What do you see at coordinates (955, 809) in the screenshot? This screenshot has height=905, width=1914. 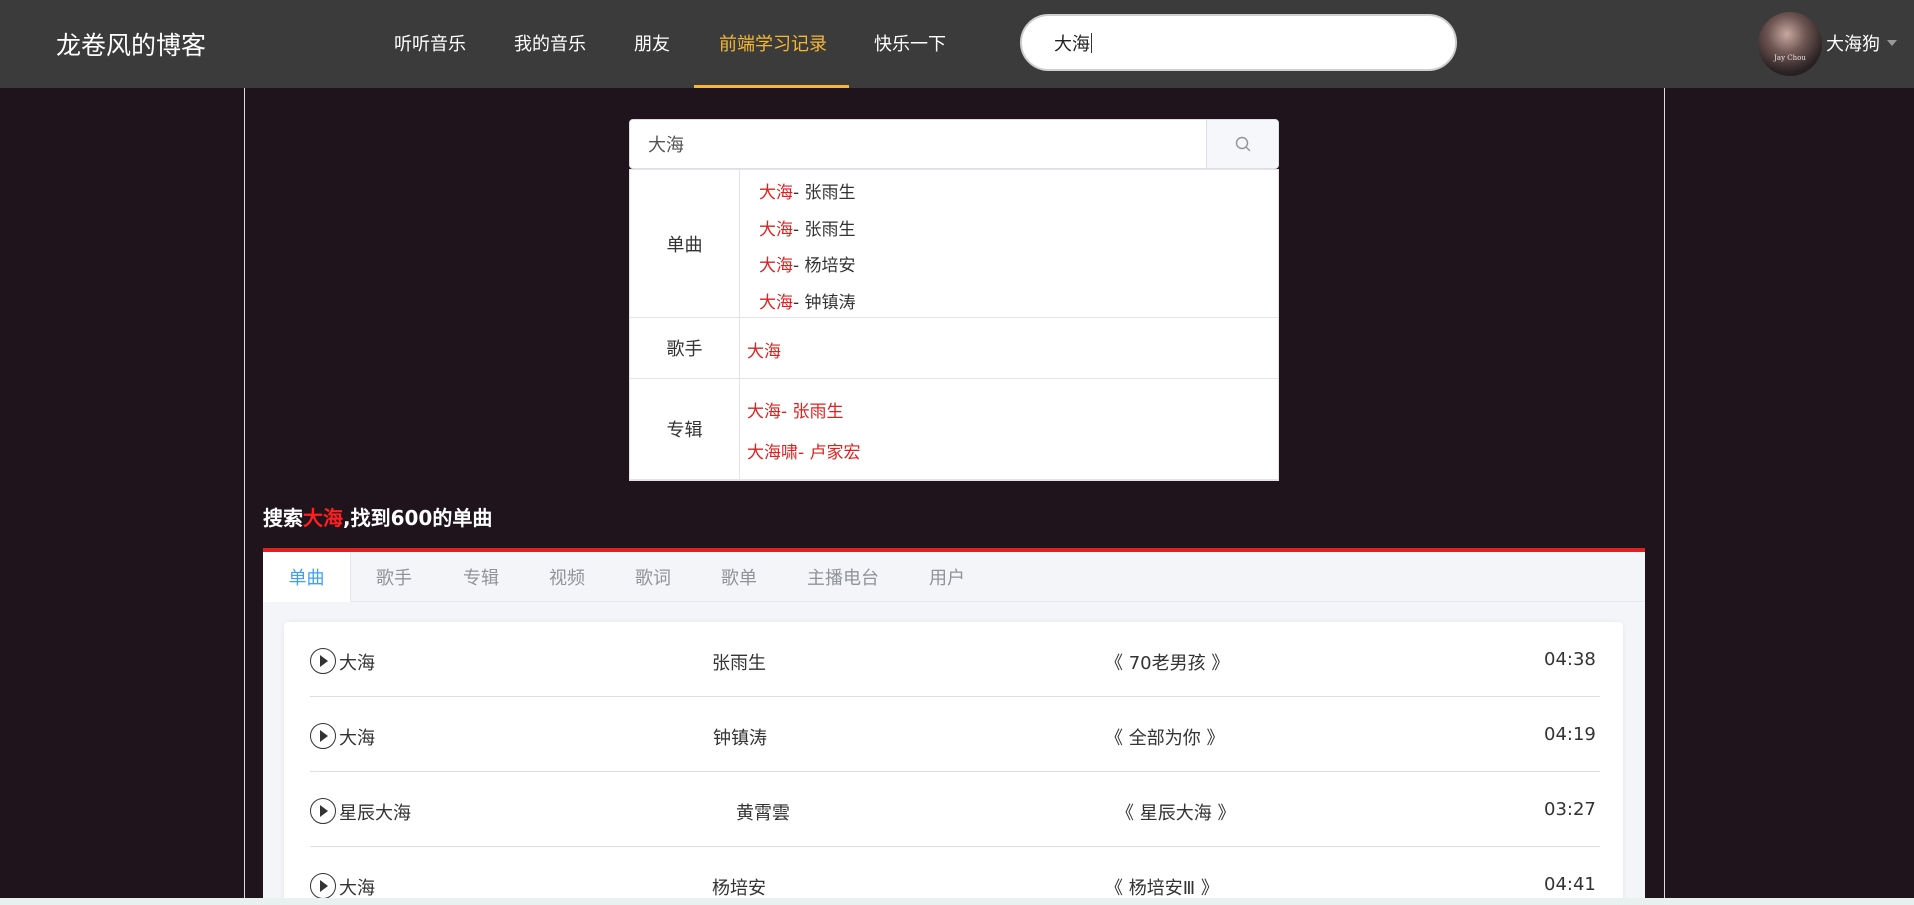 I see `song-row: 星辰大海 黄霄雲 《 星辰大海 》 03:27` at bounding box center [955, 809].